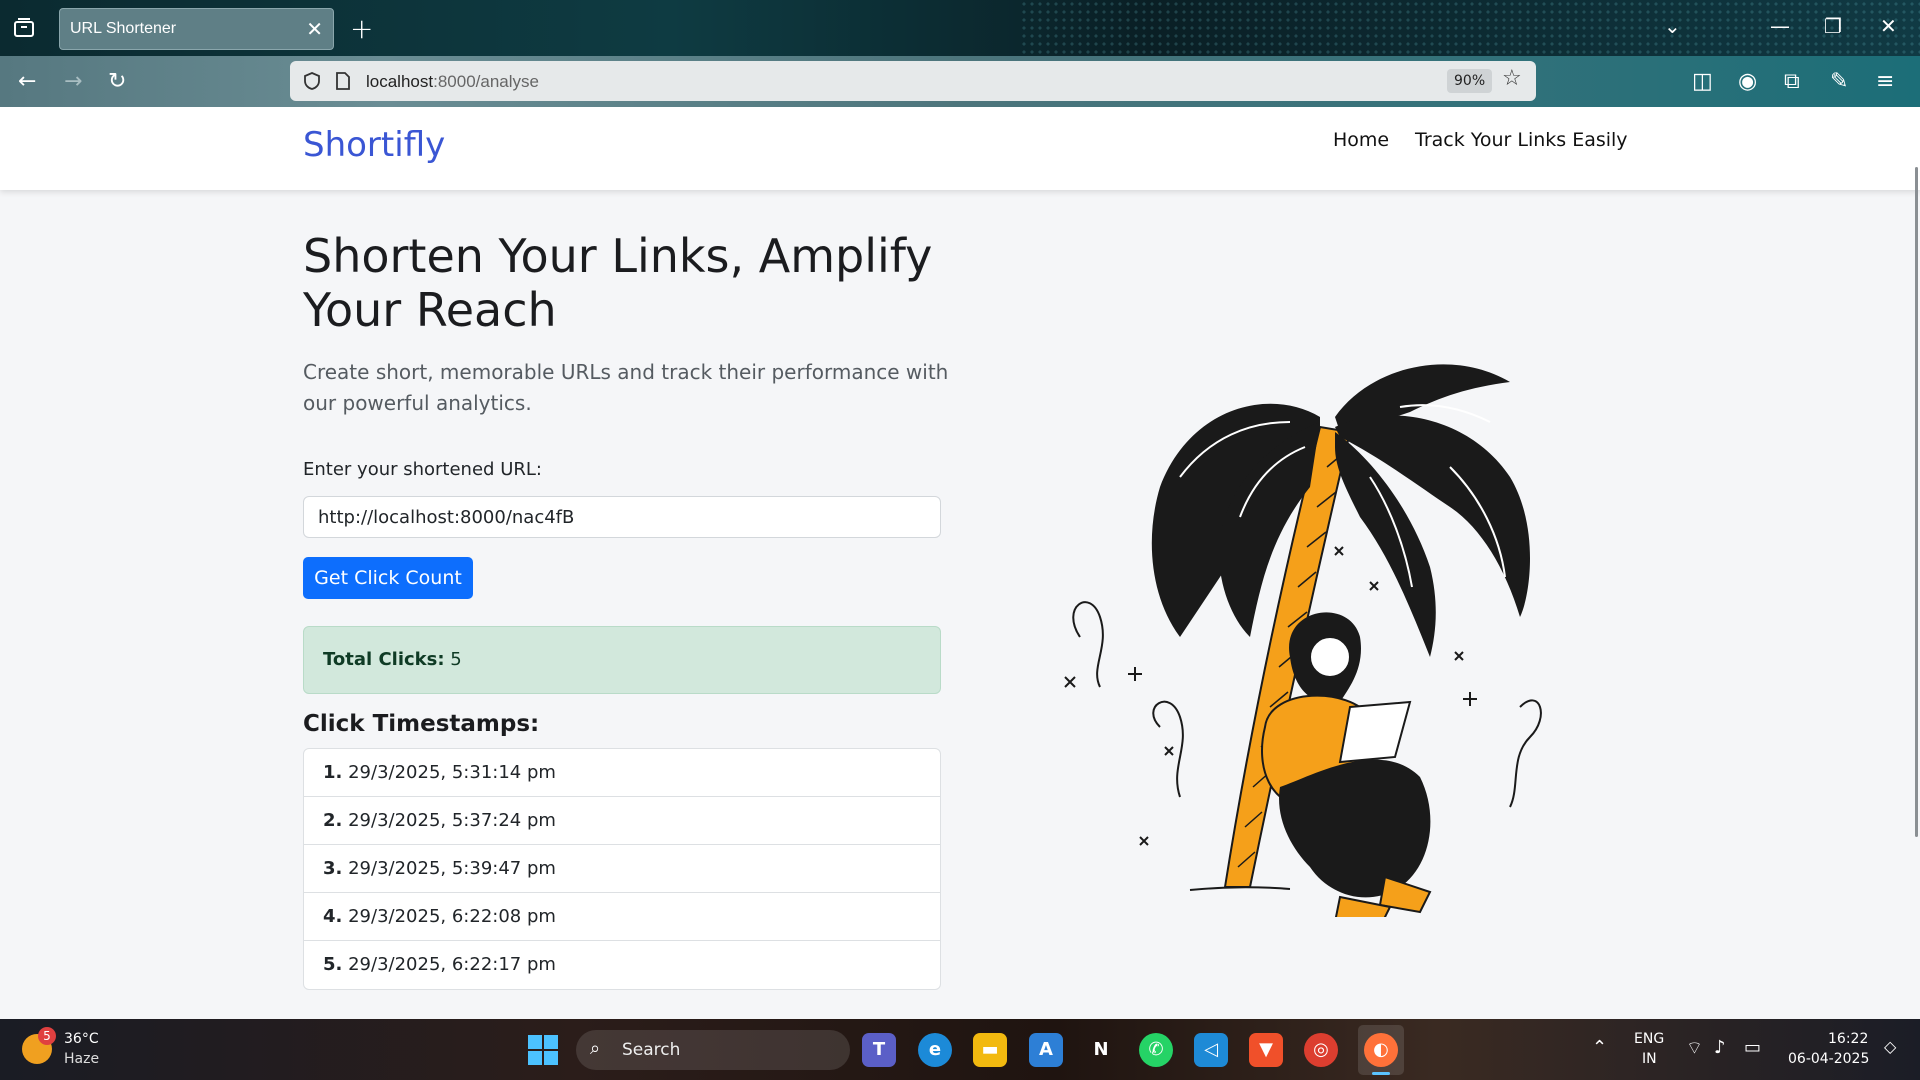  I want to click on list-item: 3. 29/3/2025, 5:39:47 pm, so click(622, 869).